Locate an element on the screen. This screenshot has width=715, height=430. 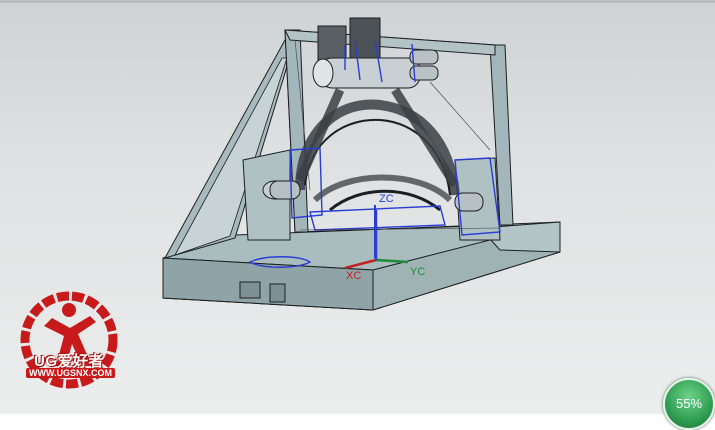
zc-axis-label: ZC is located at coordinates (386, 199).